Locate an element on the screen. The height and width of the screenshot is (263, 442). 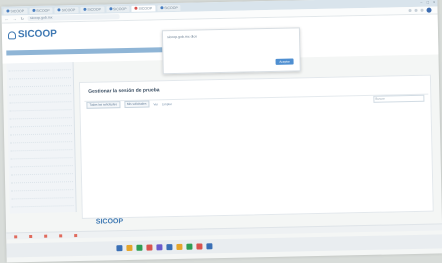
forward-arrow-icon: → is located at coordinates (15, 18).